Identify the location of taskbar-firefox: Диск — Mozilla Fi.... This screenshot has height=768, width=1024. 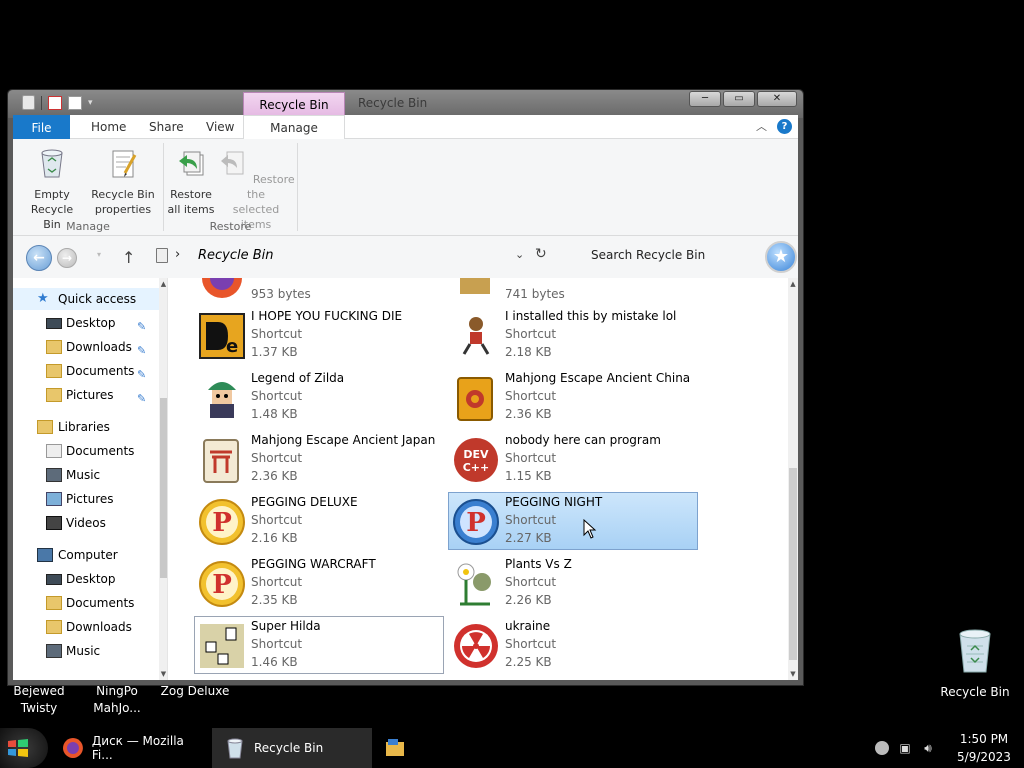
(133, 748).